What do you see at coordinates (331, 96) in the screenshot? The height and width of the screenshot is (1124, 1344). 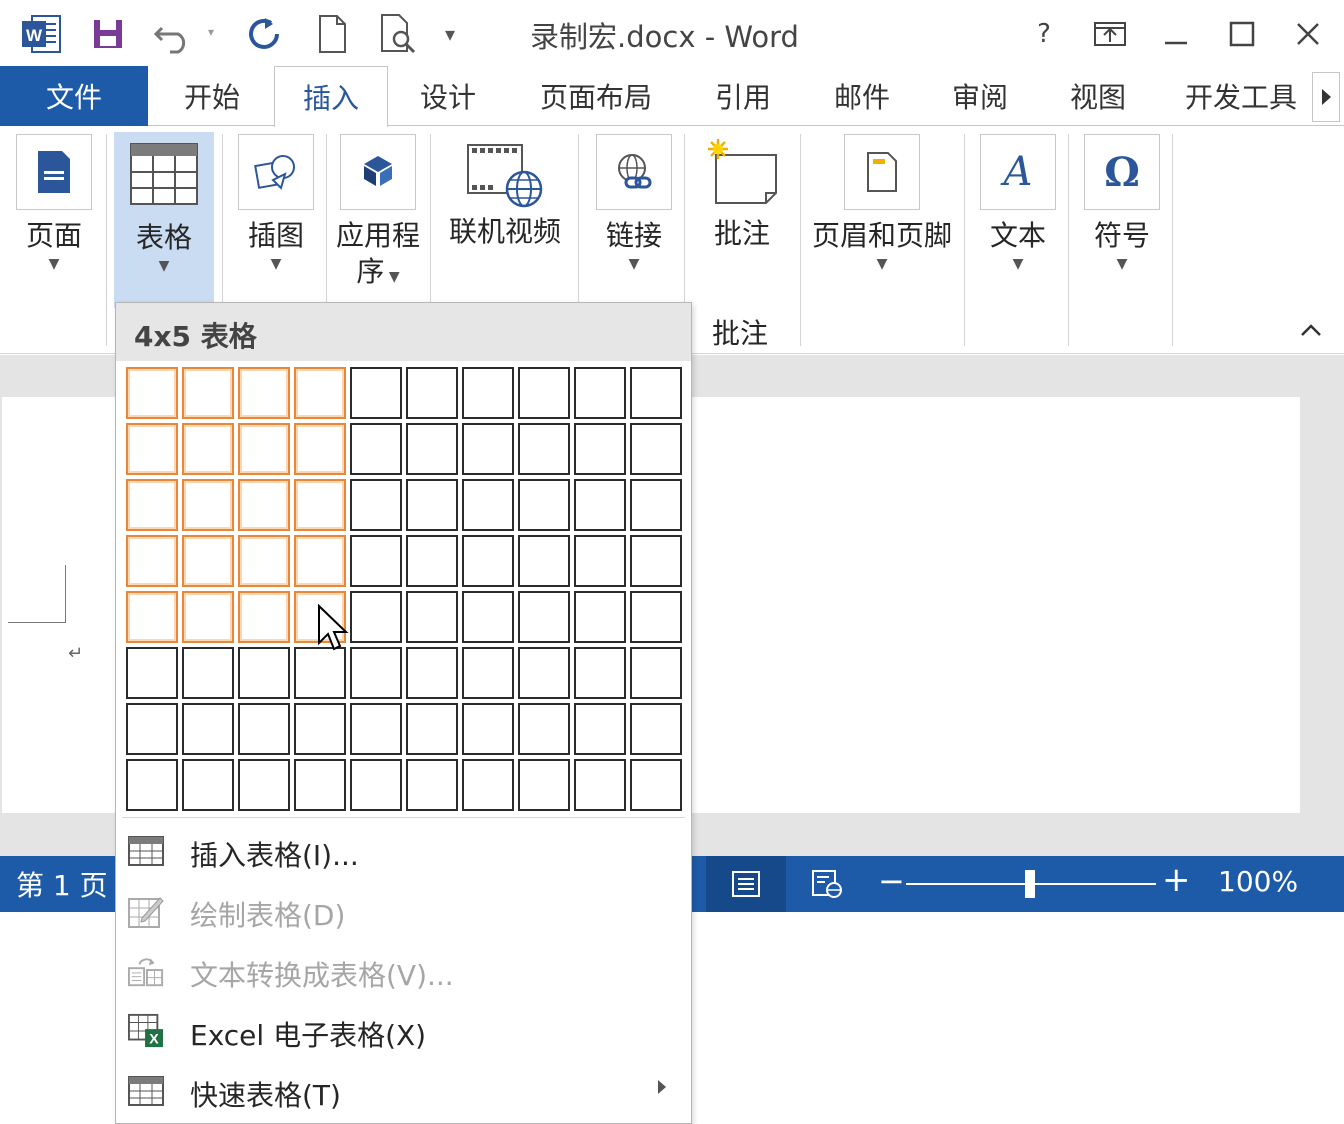 I see `tab-insert: 插入` at bounding box center [331, 96].